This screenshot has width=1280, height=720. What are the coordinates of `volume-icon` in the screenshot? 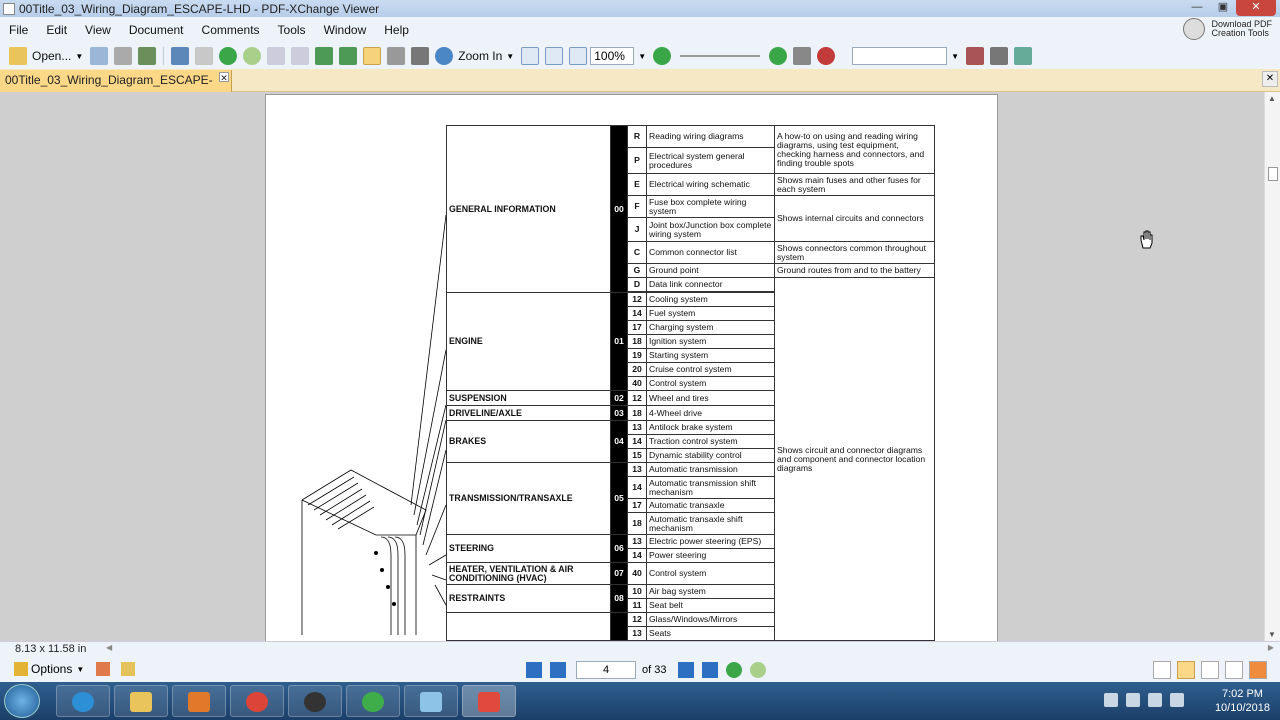 It's located at (1177, 700).